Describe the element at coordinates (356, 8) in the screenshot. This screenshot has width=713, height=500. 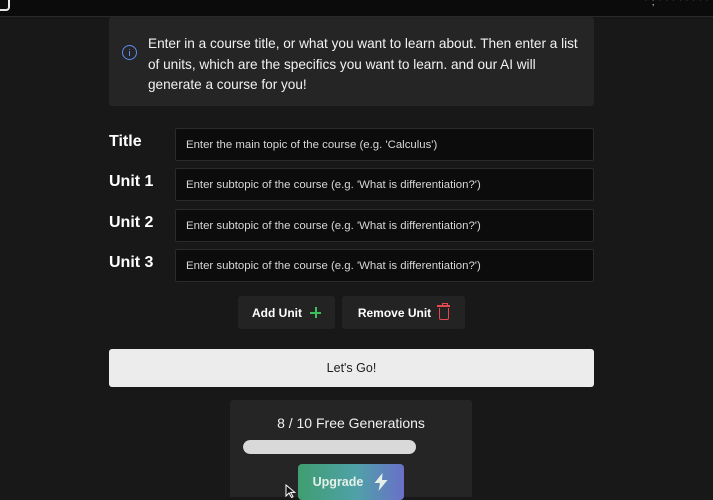
I see `top-navbar: ' ; ' ' ' ' ' ' ' '` at that location.